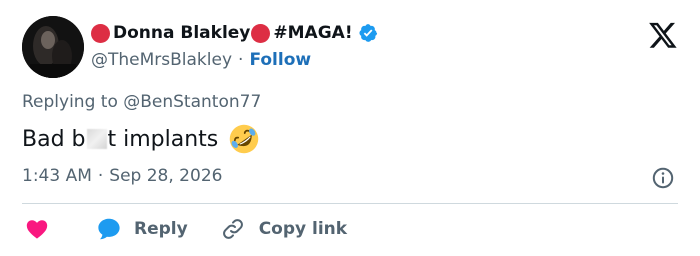  I want to click on avatar-image, so click(53, 47).